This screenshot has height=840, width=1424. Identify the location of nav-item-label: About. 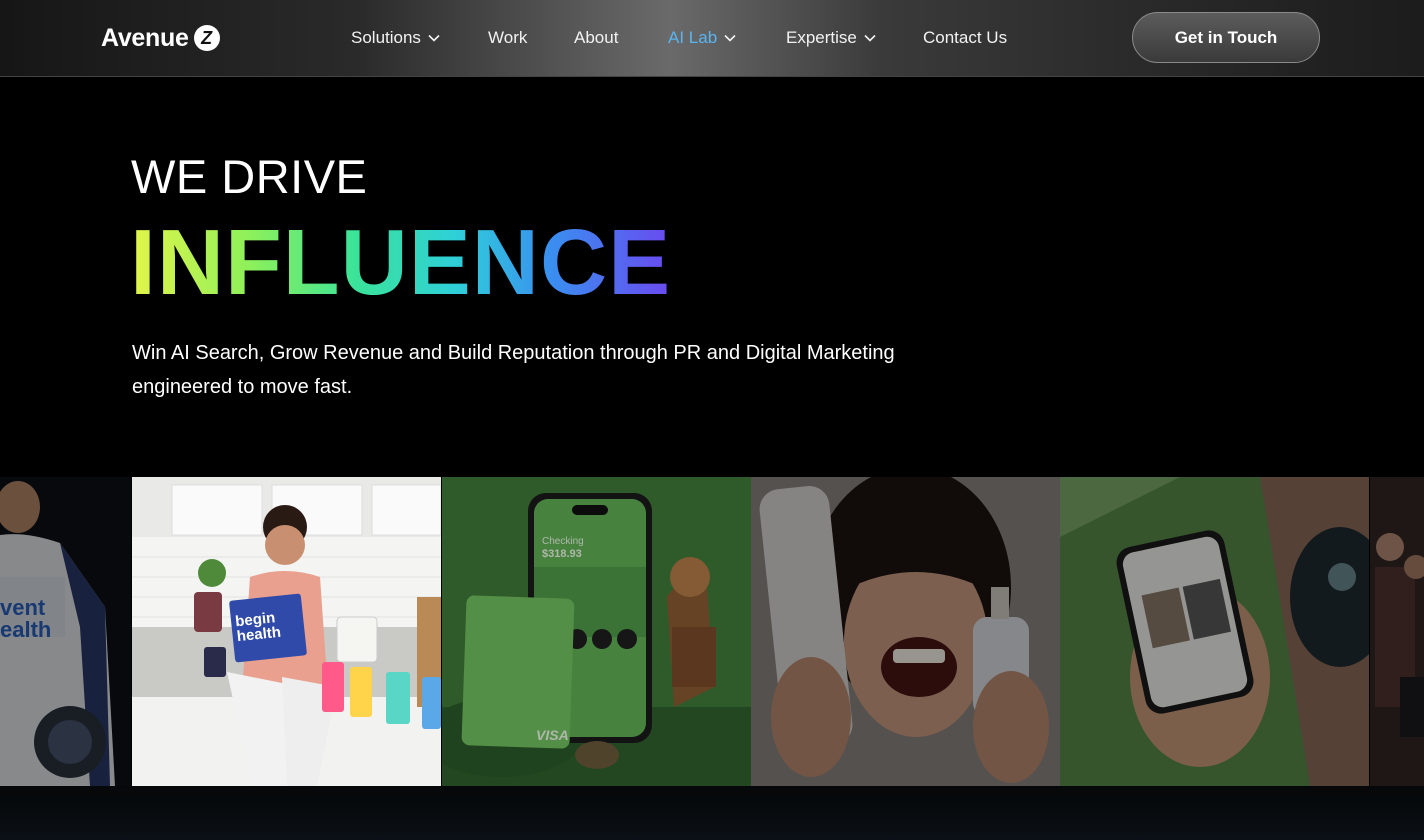
(596, 37).